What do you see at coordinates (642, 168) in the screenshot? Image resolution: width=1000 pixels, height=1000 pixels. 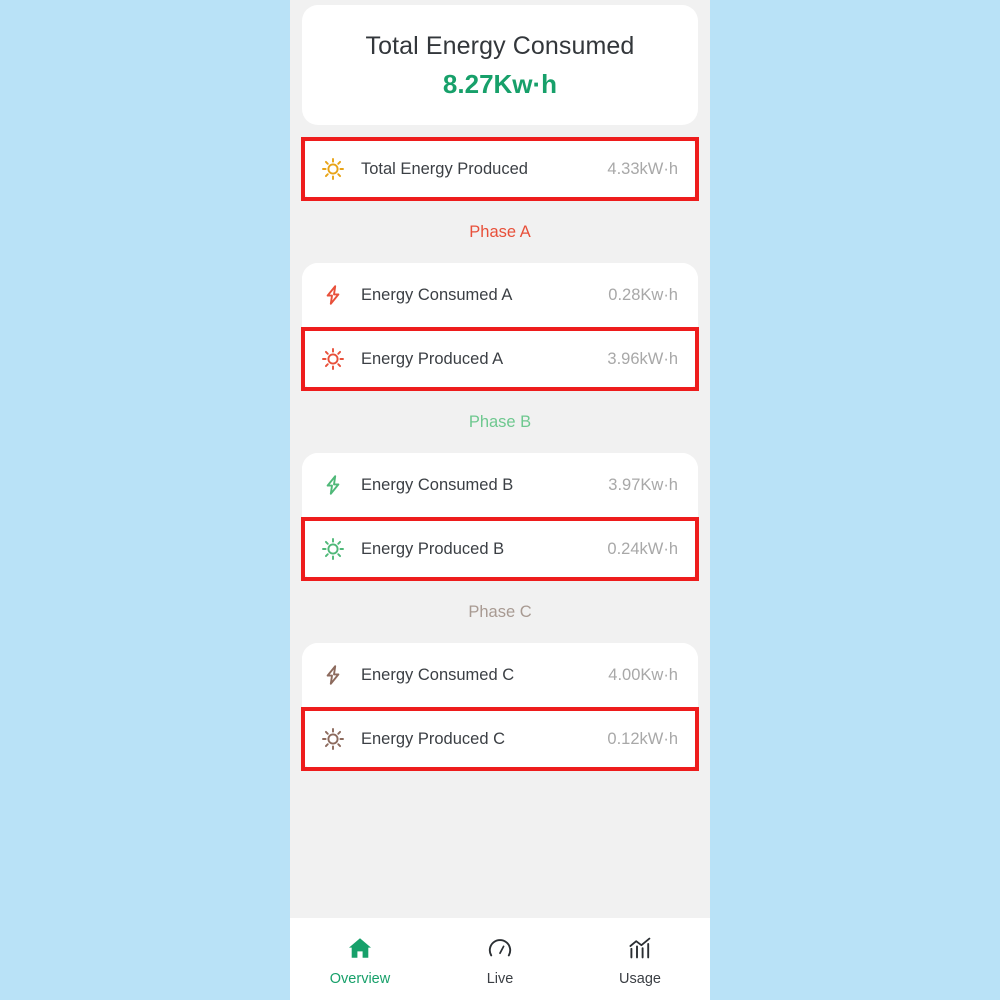 I see `energy-row-value: 4.33kW·h` at bounding box center [642, 168].